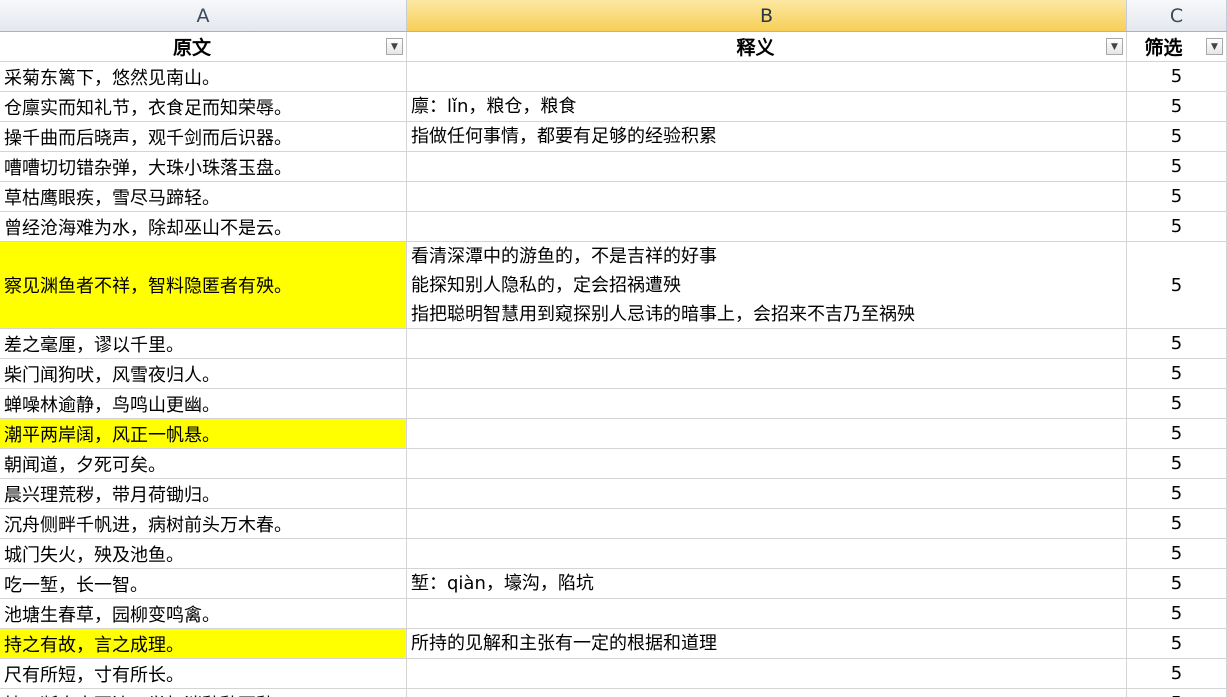 The image size is (1227, 697). I want to click on table-header-row: 原文 ▼ 释义 ▼ 筛选 ▼, so click(613, 47).